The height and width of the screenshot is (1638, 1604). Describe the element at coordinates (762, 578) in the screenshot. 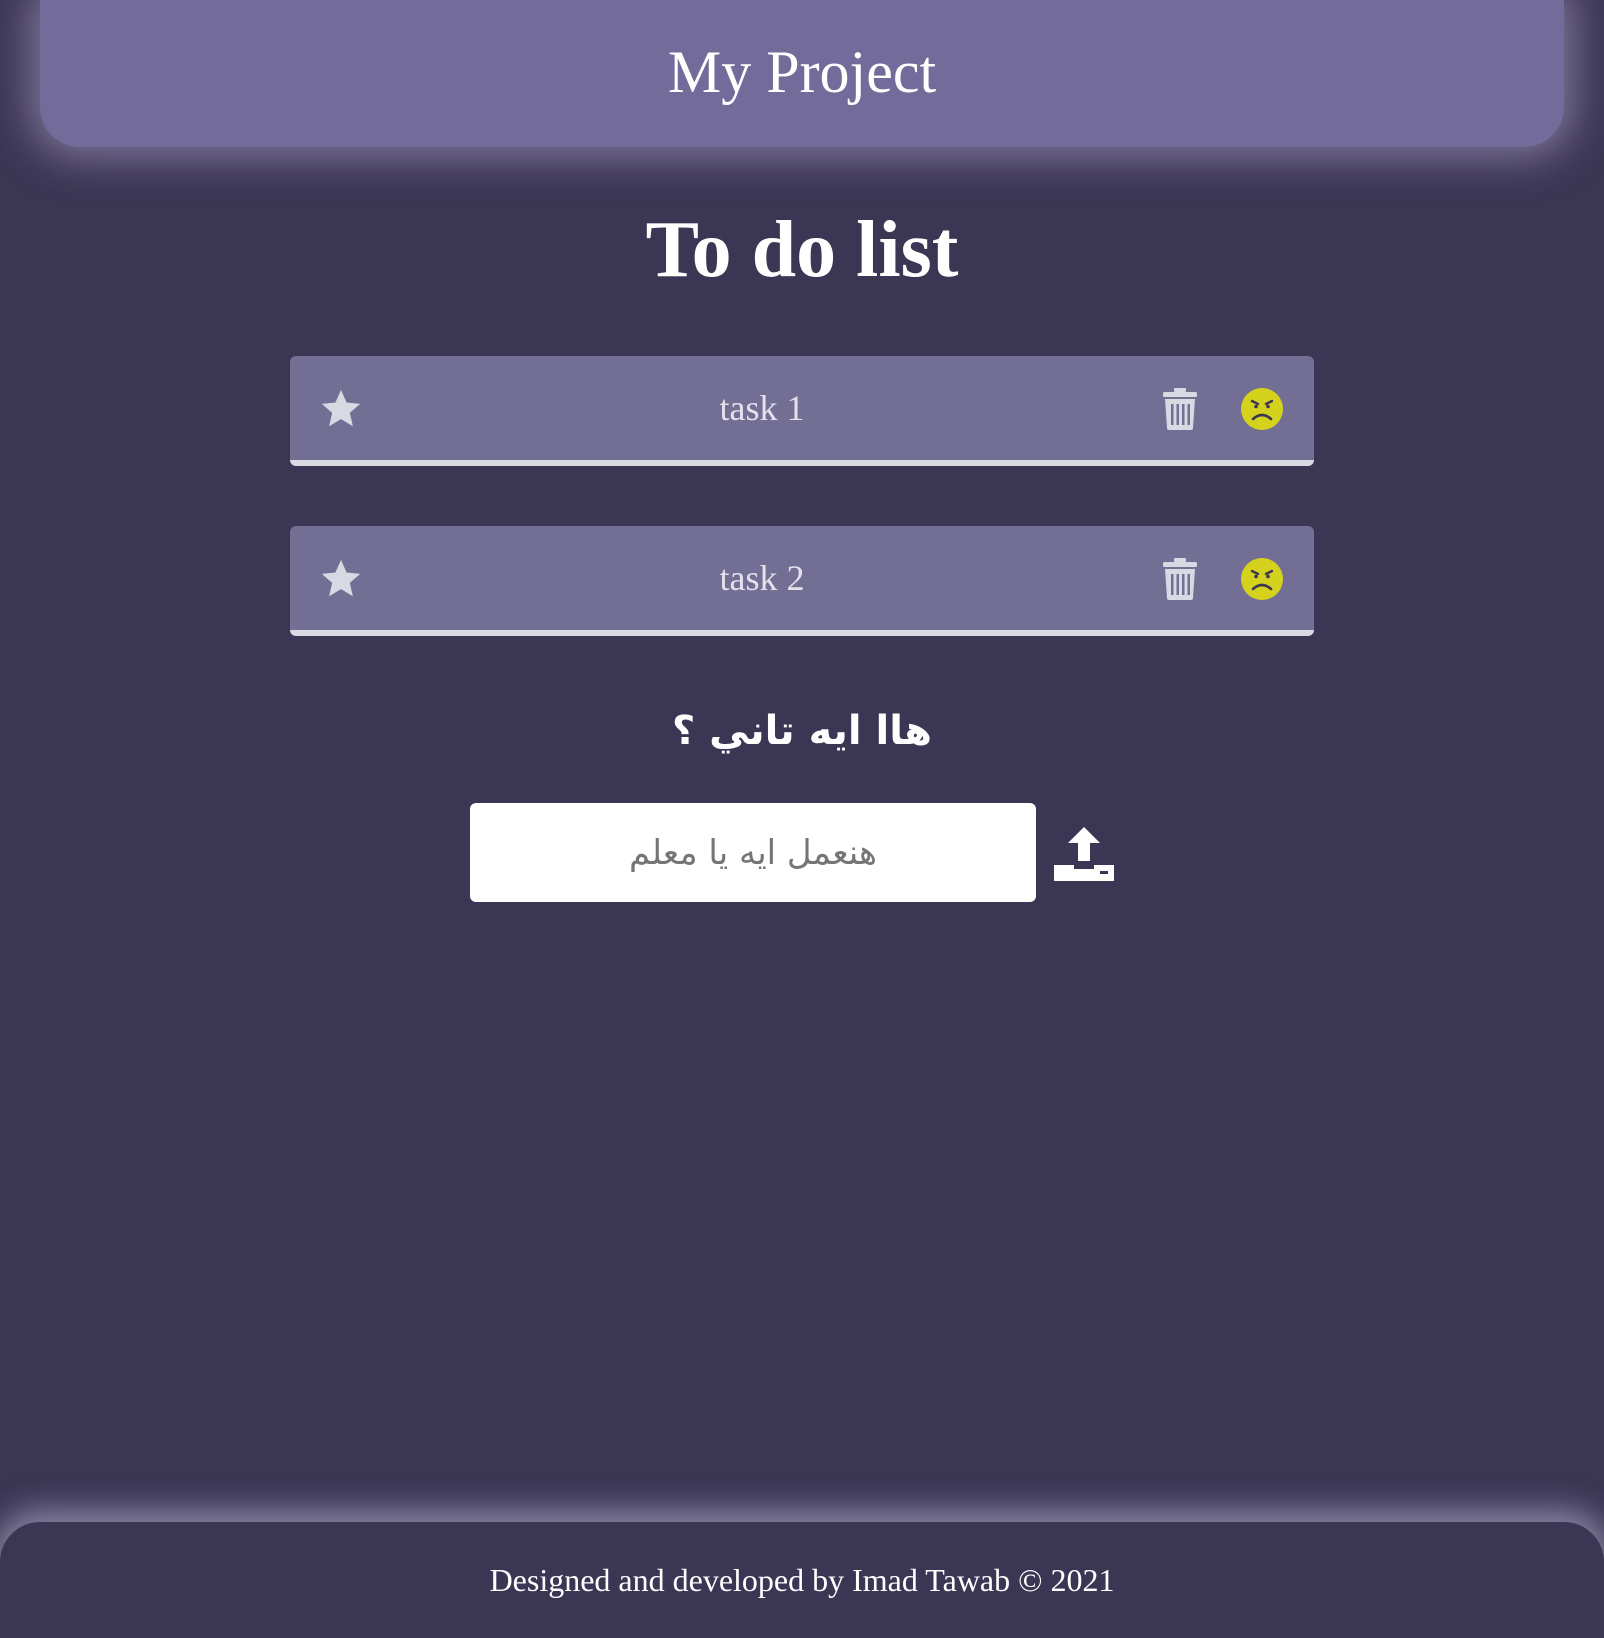

I see `task-label: task 2` at that location.